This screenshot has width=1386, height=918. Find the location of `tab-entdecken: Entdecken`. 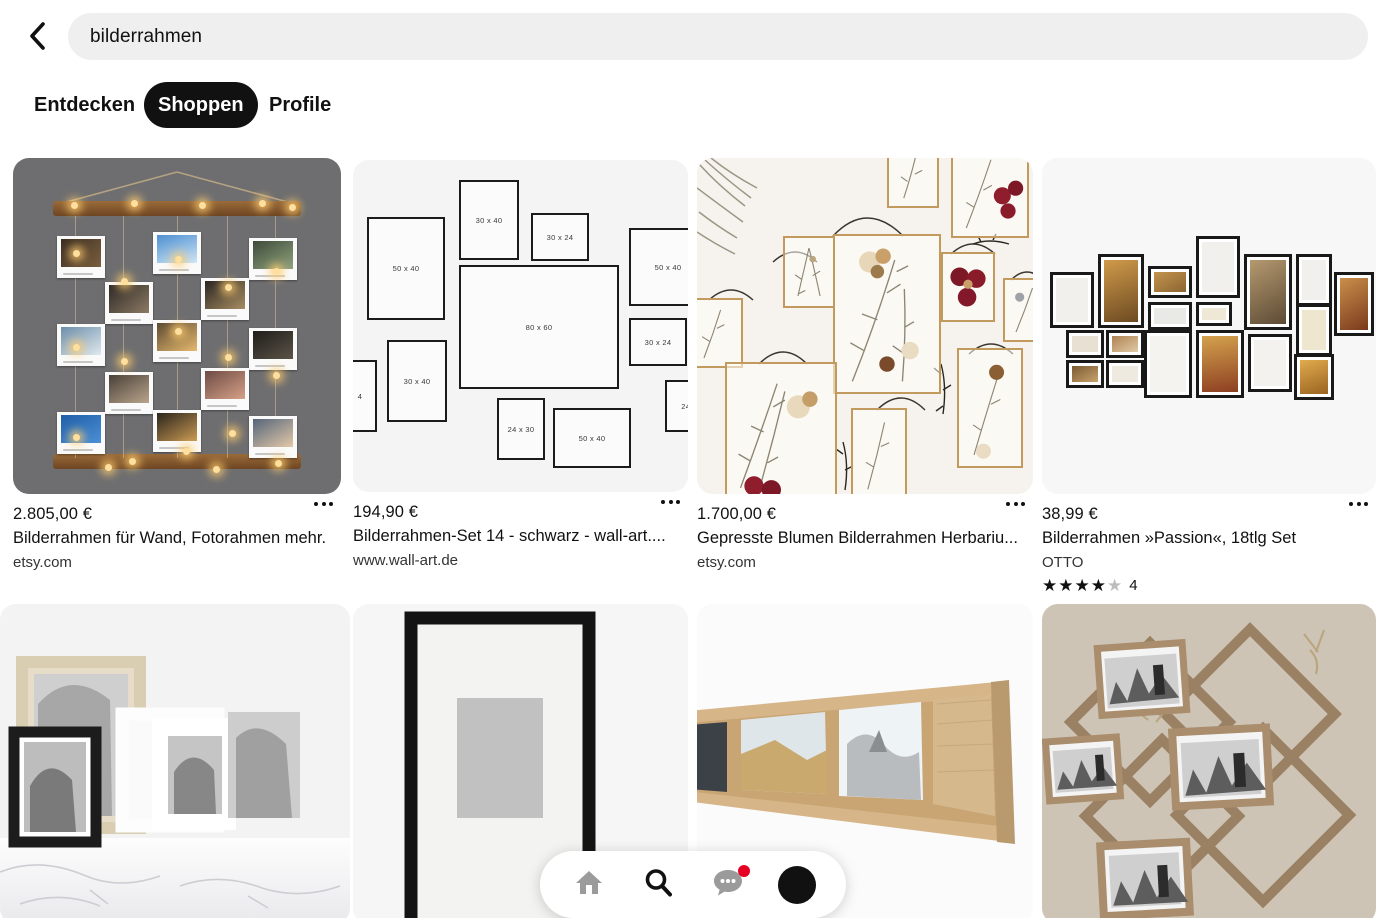

tab-entdecken: Entdecken is located at coordinates (84, 105).